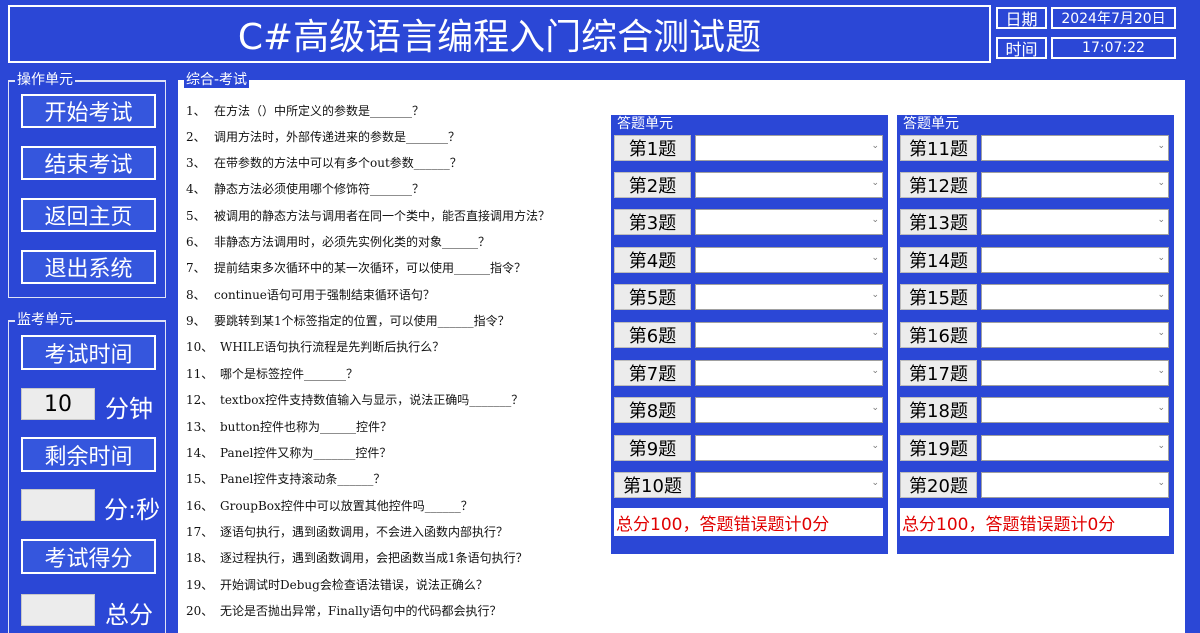  Describe the element at coordinates (315, 347) in the screenshot. I see `question-item: 10、 WHILE语句执行流程是先判断后执行么？` at that location.